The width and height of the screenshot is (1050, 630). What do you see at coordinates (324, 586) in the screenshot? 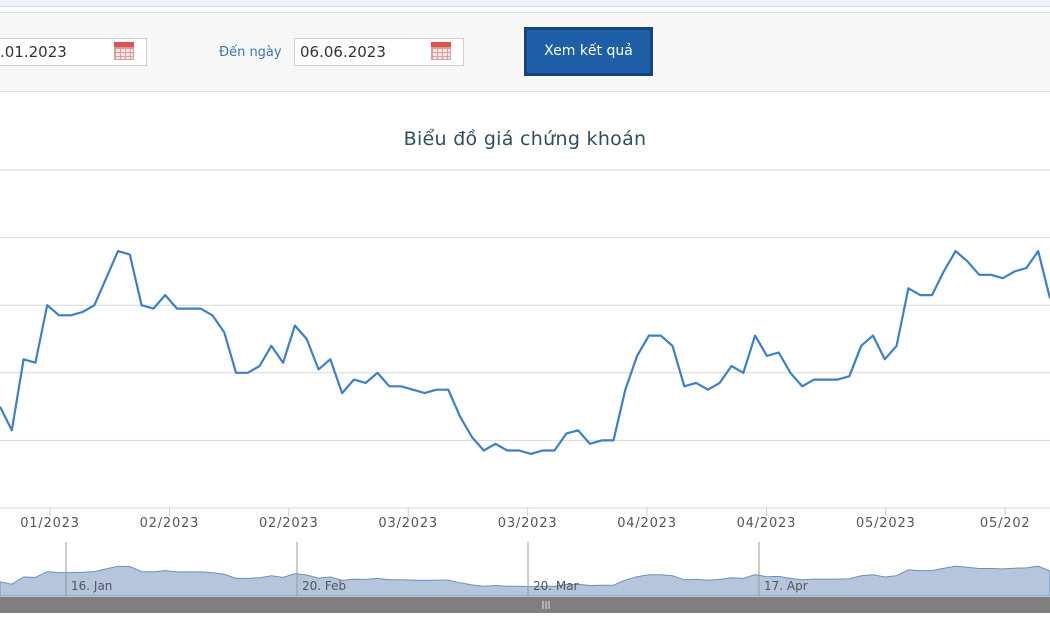
I see `navigator-label: 20. Feb` at bounding box center [324, 586].